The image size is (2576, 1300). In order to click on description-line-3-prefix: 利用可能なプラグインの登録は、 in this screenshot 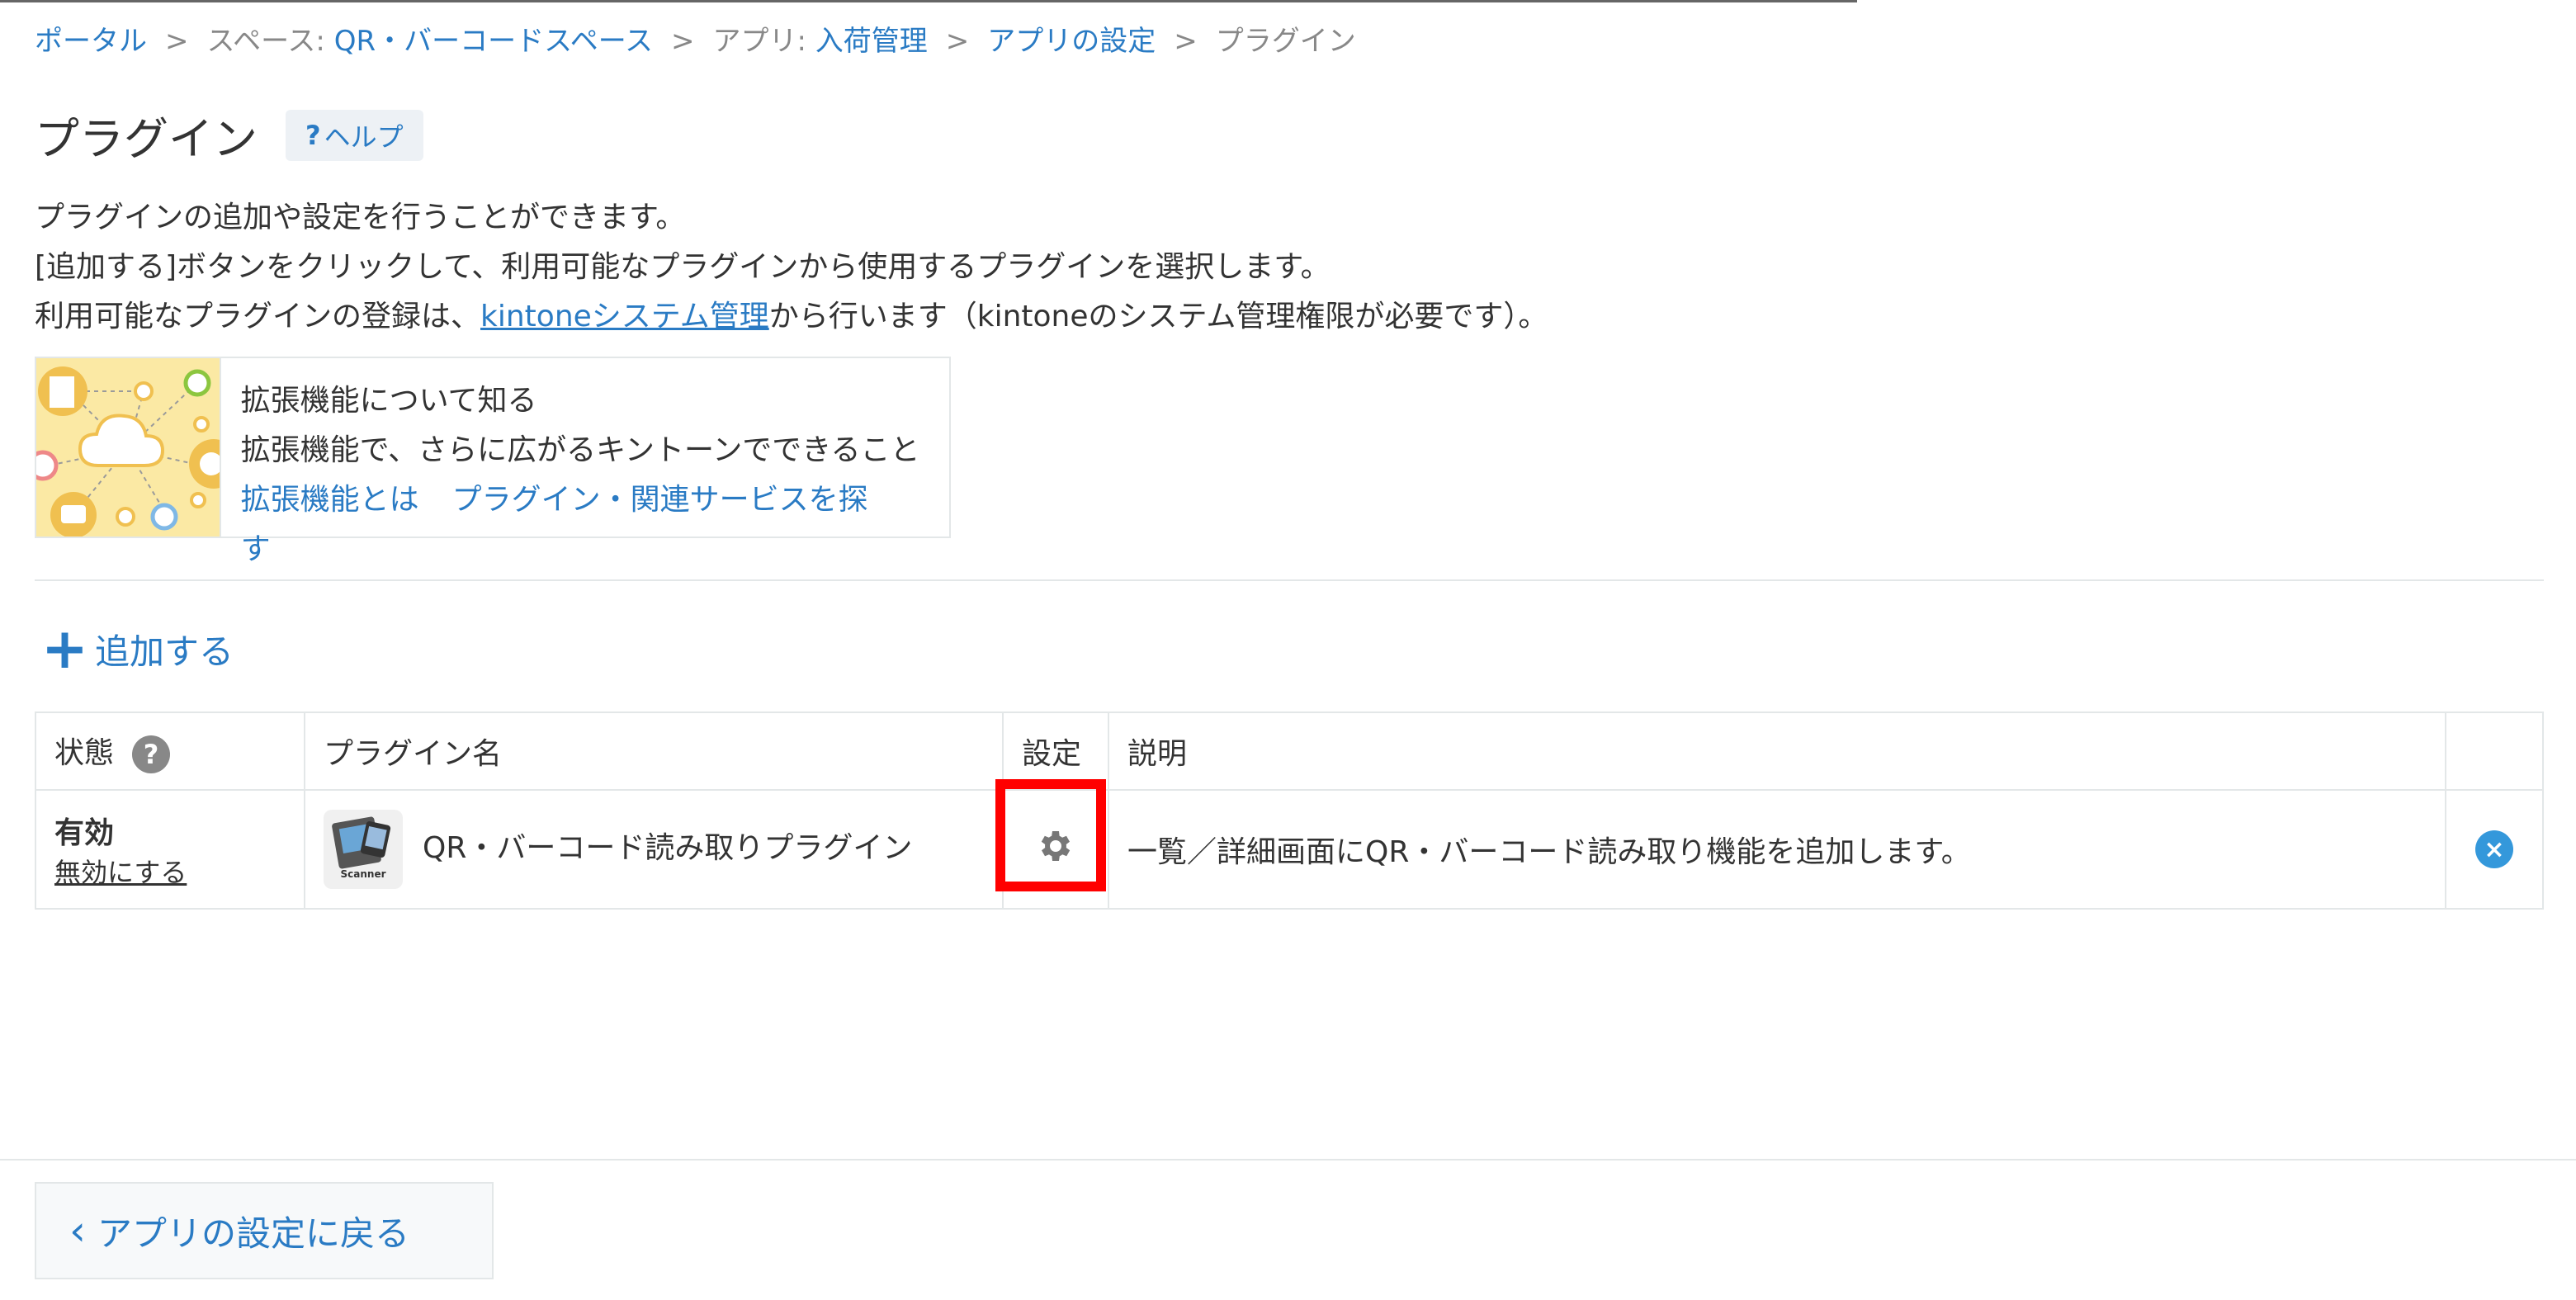, I will do `click(258, 316)`.